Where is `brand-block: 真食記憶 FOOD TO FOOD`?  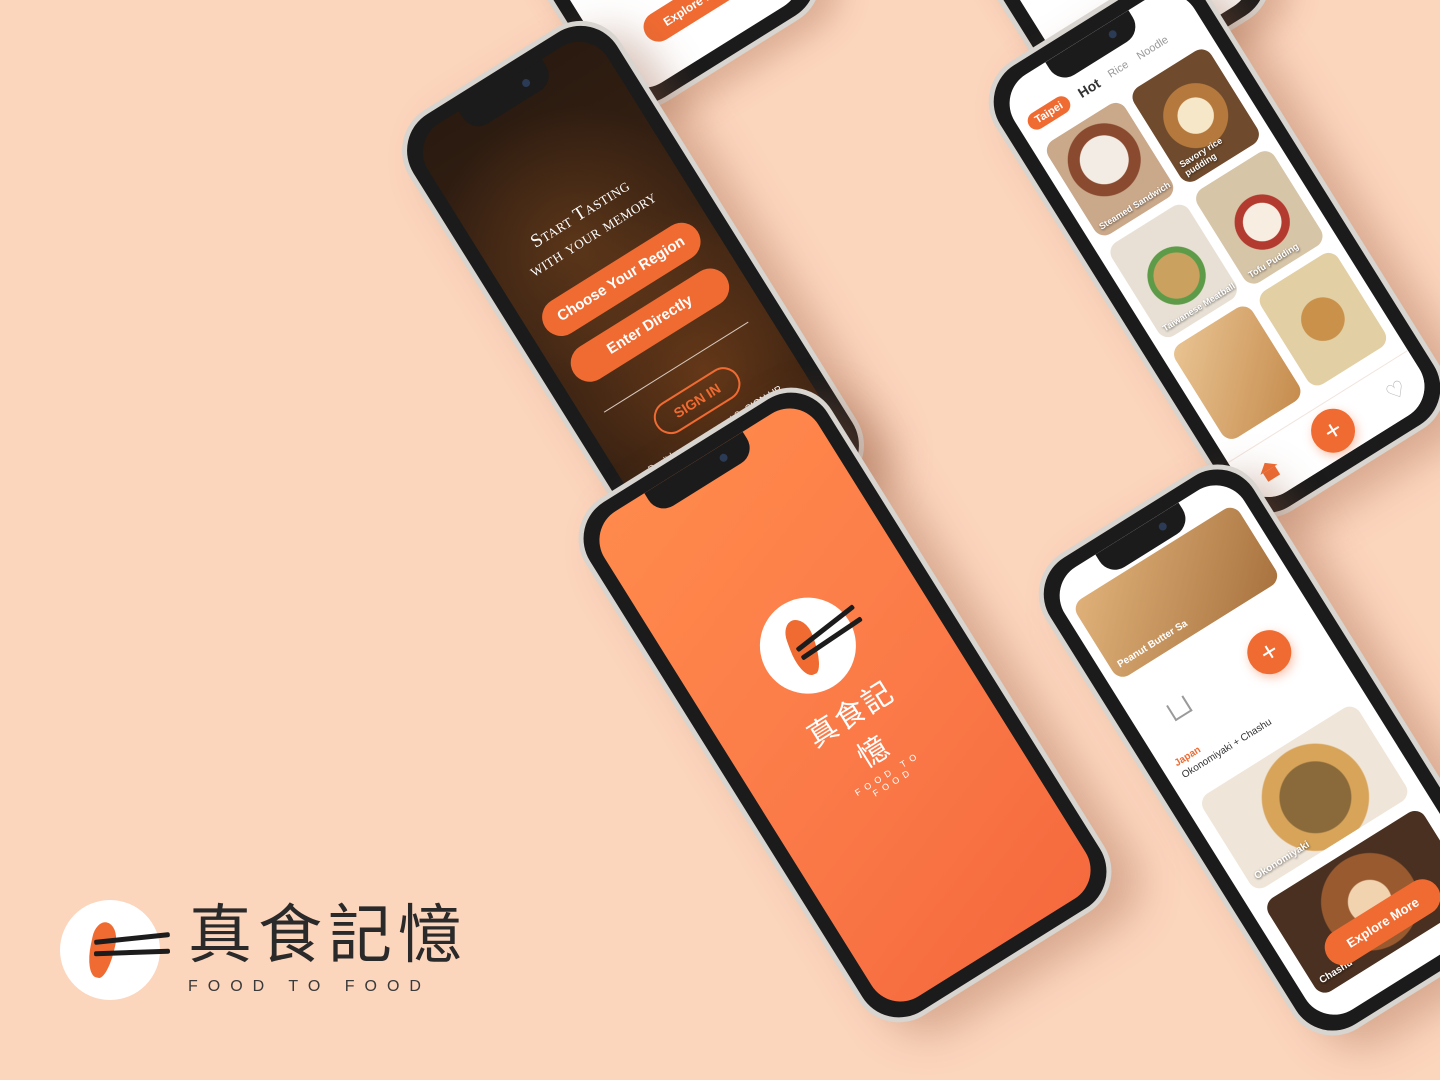
brand-block: 真食記憶 FOOD TO FOOD is located at coordinates (264, 950).